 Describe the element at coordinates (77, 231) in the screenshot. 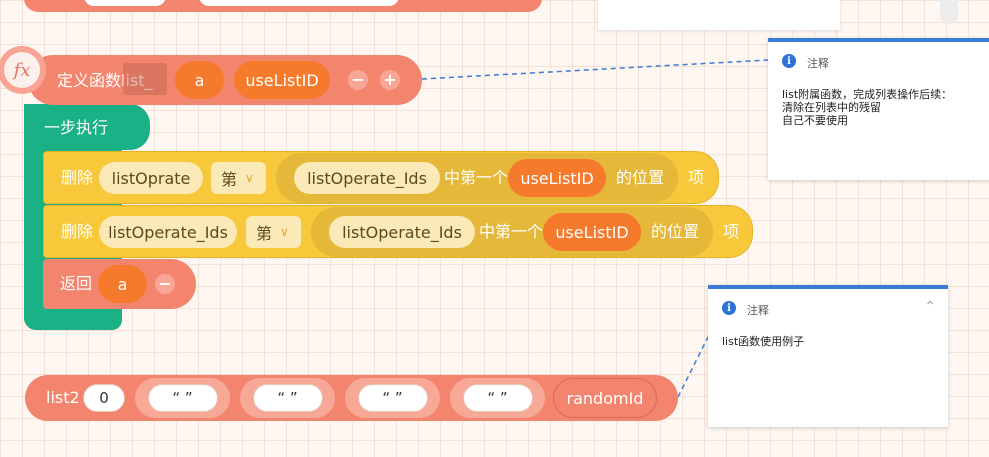

I see `delete-label-2: 删除` at that location.